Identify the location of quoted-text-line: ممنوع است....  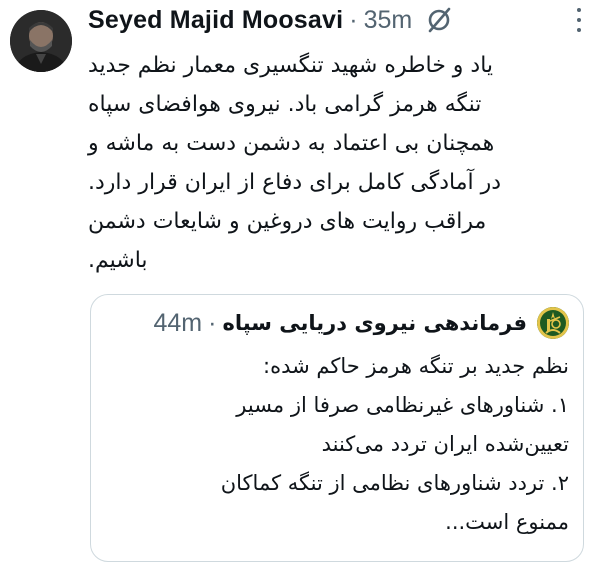
(507, 522).